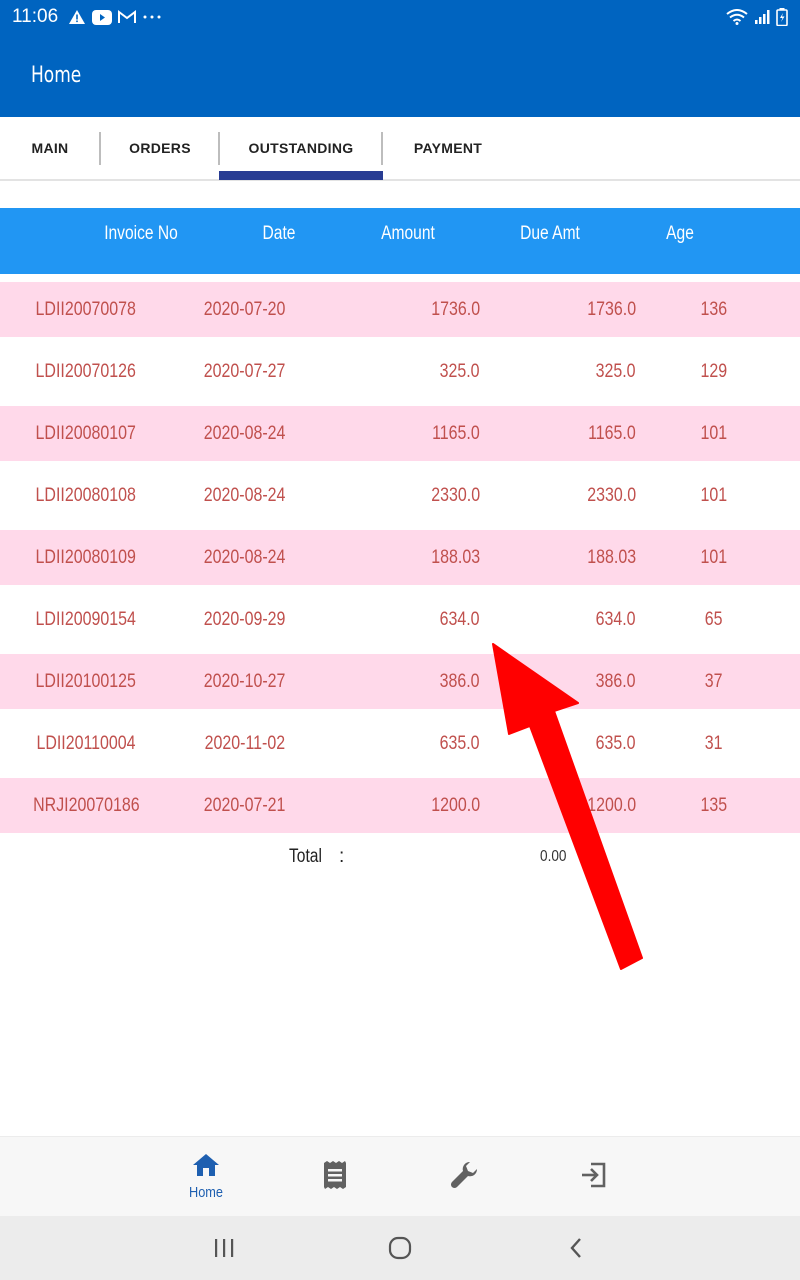  Describe the element at coordinates (576, 1248) in the screenshot. I see `back-icon` at that location.